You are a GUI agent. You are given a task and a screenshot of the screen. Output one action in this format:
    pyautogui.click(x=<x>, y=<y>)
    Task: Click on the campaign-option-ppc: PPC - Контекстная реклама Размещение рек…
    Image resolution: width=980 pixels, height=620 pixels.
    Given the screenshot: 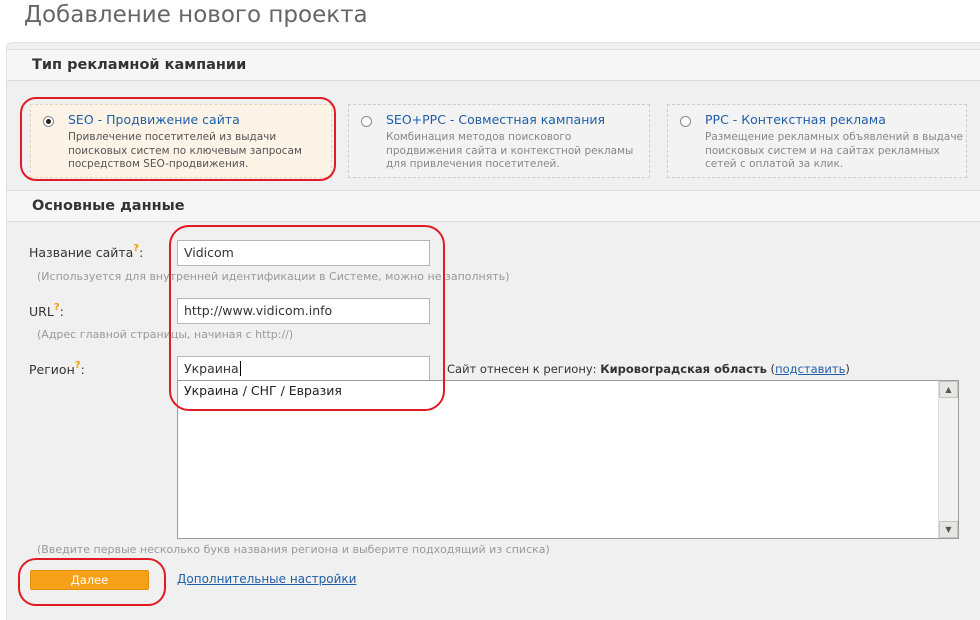 What is the action you would take?
    pyautogui.click(x=817, y=141)
    